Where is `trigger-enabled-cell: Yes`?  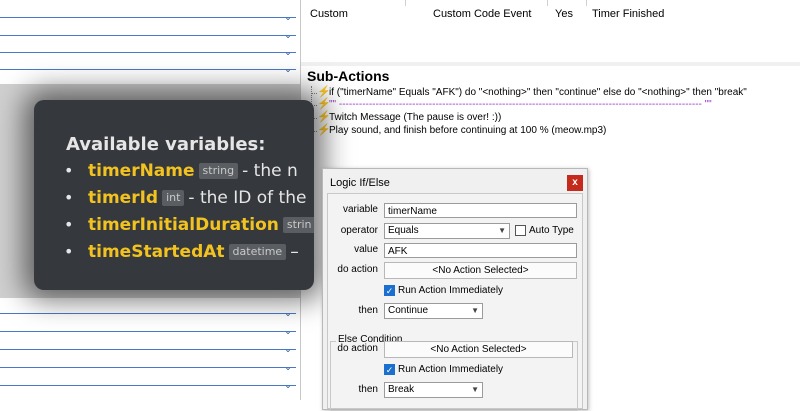
trigger-enabled-cell: Yes is located at coordinates (564, 14).